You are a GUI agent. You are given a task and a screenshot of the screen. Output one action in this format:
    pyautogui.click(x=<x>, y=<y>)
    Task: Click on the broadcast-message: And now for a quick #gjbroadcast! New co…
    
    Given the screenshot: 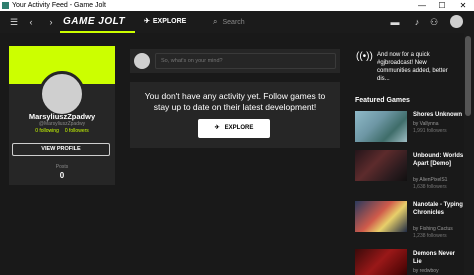 What is the action you would take?
    pyautogui.click(x=419, y=67)
    